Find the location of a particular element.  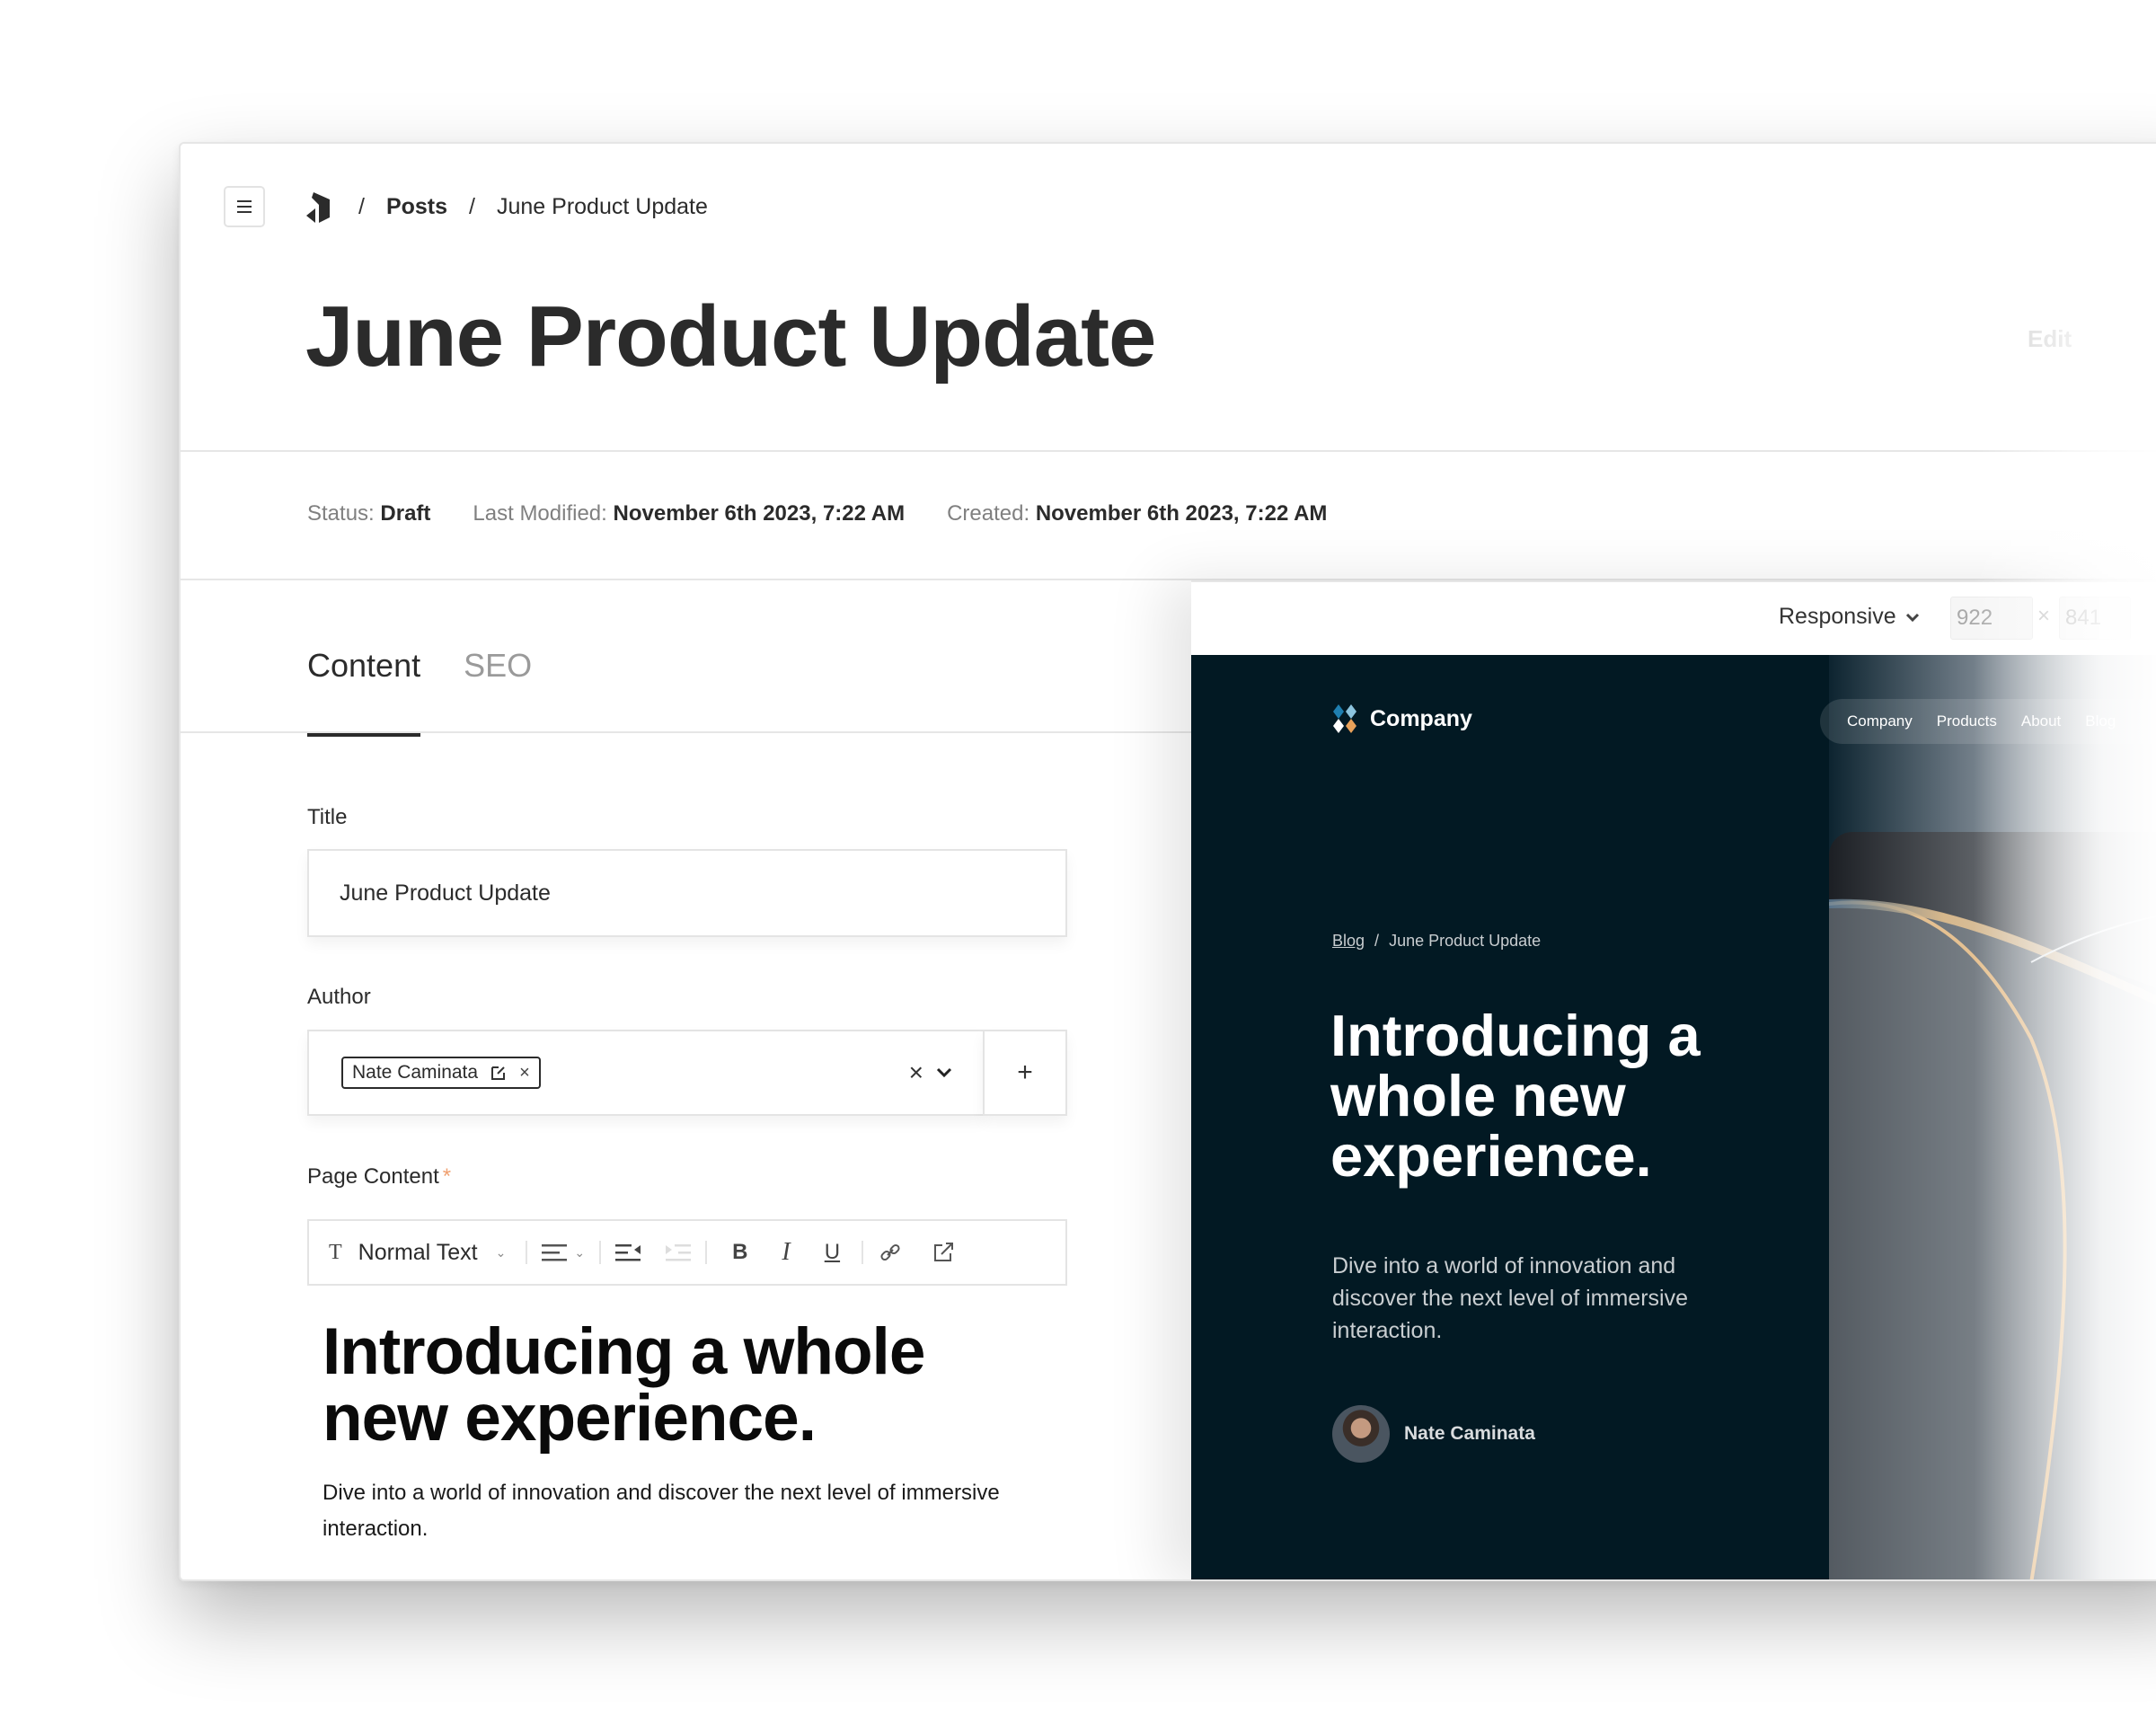

company-logo-icon is located at coordinates (1344, 718).